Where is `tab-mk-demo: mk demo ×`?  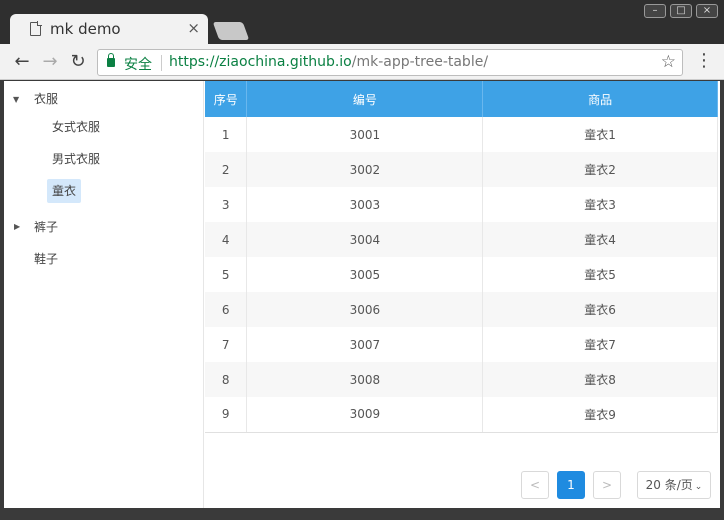 tab-mk-demo: mk demo × is located at coordinates (109, 29).